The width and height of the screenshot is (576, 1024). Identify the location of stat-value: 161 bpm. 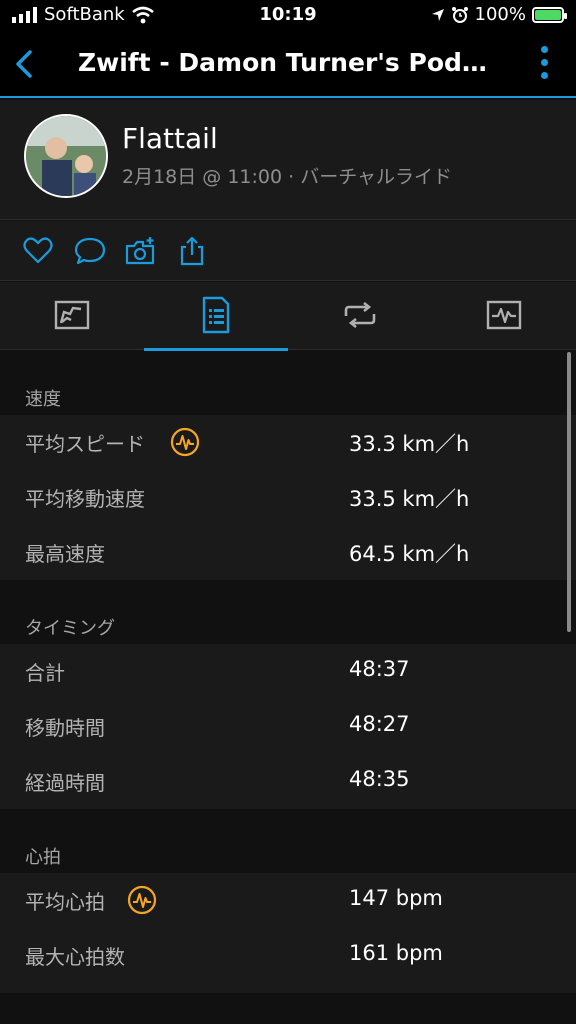
(396, 953).